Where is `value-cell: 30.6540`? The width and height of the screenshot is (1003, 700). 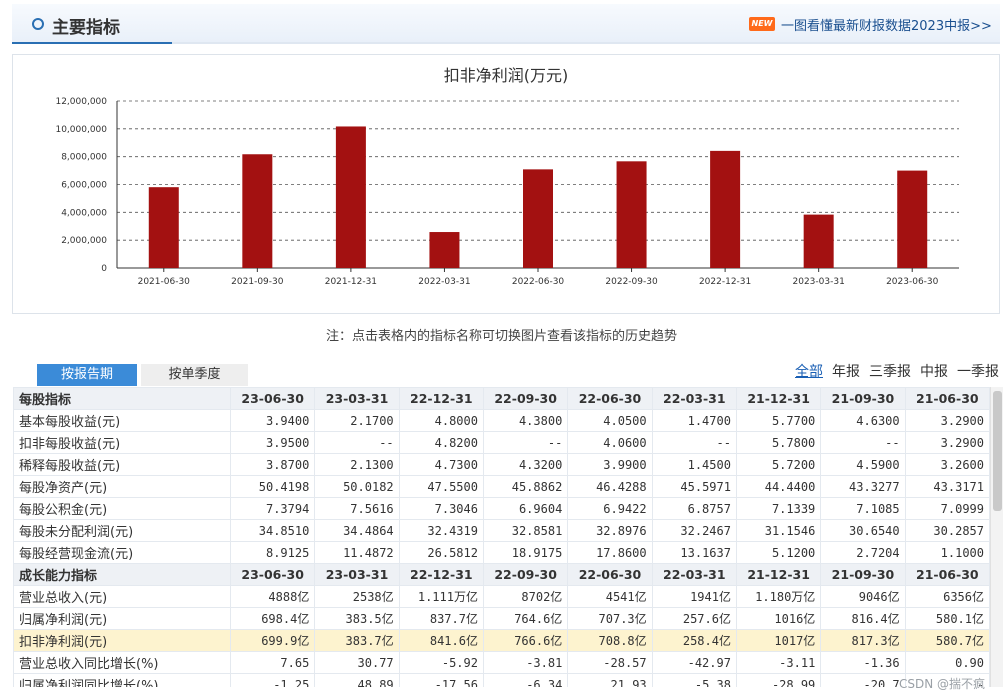
value-cell: 30.6540 is located at coordinates (863, 530).